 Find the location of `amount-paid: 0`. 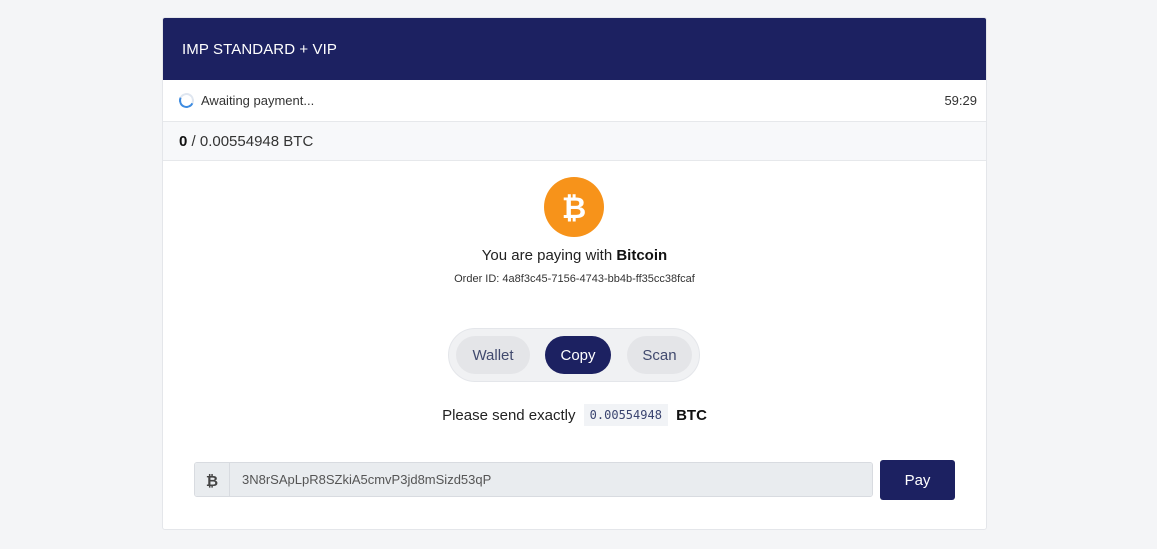

amount-paid: 0 is located at coordinates (183, 141).